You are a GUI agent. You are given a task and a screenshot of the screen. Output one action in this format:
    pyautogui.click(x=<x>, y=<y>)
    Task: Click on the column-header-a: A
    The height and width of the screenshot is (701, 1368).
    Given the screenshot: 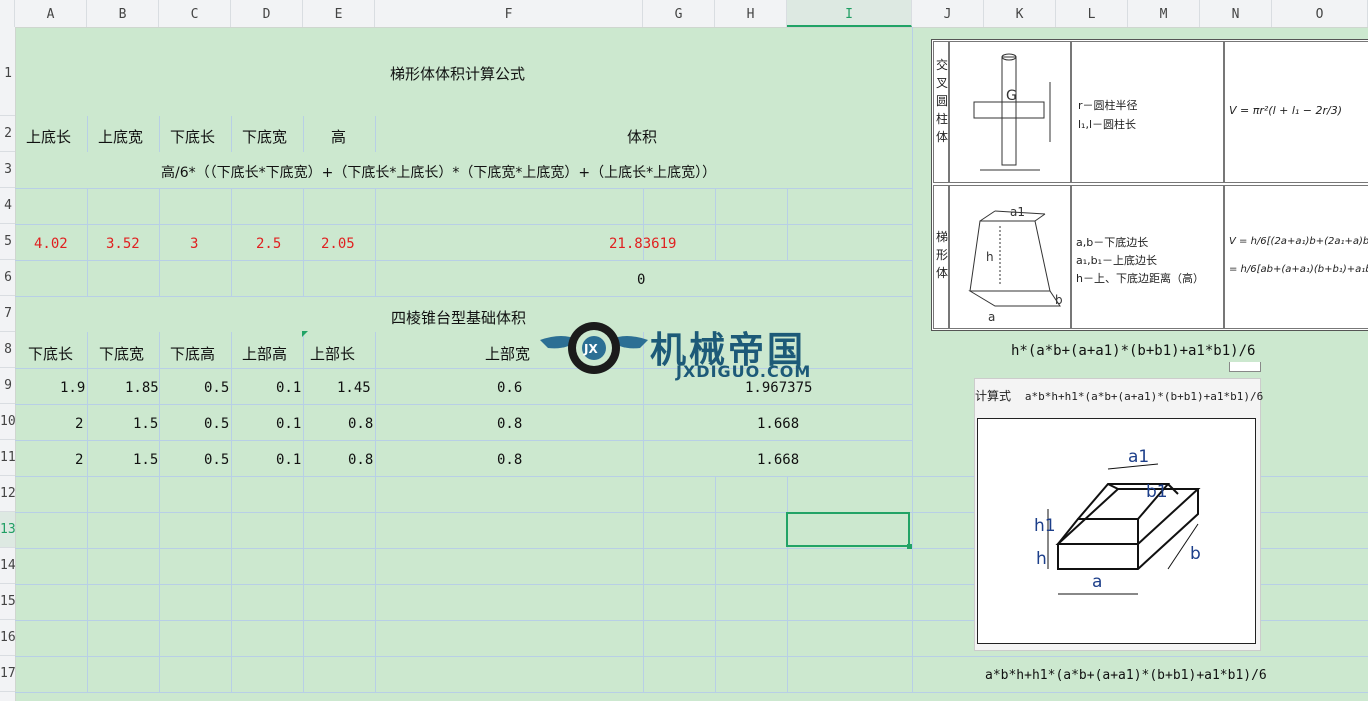 What is the action you would take?
    pyautogui.click(x=51, y=13)
    